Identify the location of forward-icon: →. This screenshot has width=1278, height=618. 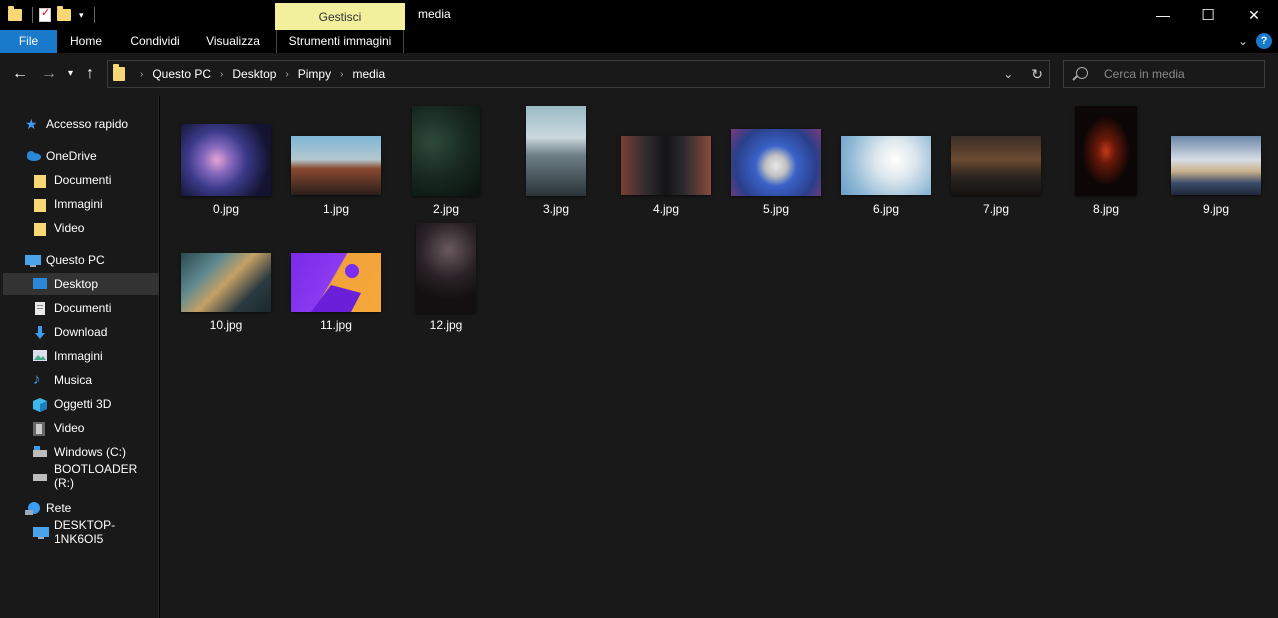
(49, 74).